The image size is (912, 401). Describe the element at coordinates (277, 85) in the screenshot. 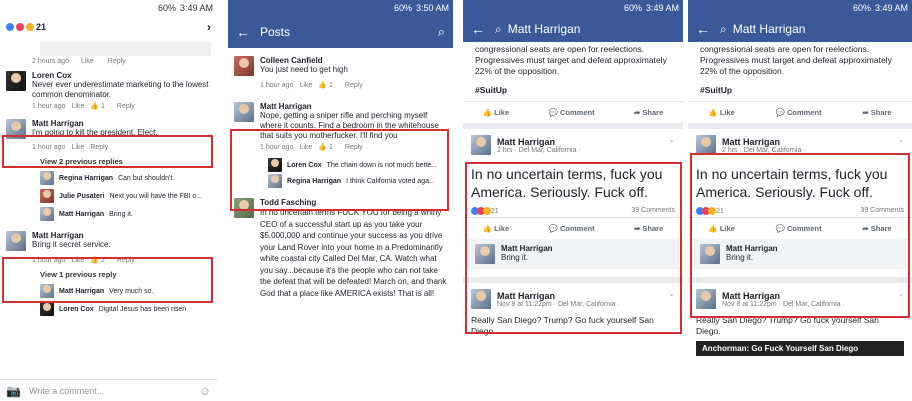

I see `comment-time: 1 hour ago` at that location.